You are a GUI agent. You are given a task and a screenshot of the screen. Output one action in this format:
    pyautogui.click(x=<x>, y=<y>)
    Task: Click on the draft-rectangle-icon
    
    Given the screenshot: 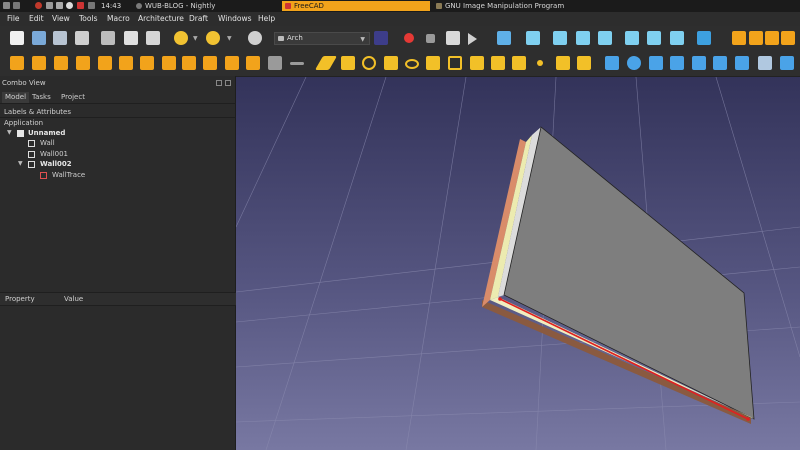 What is the action you would take?
    pyautogui.click(x=455, y=63)
    